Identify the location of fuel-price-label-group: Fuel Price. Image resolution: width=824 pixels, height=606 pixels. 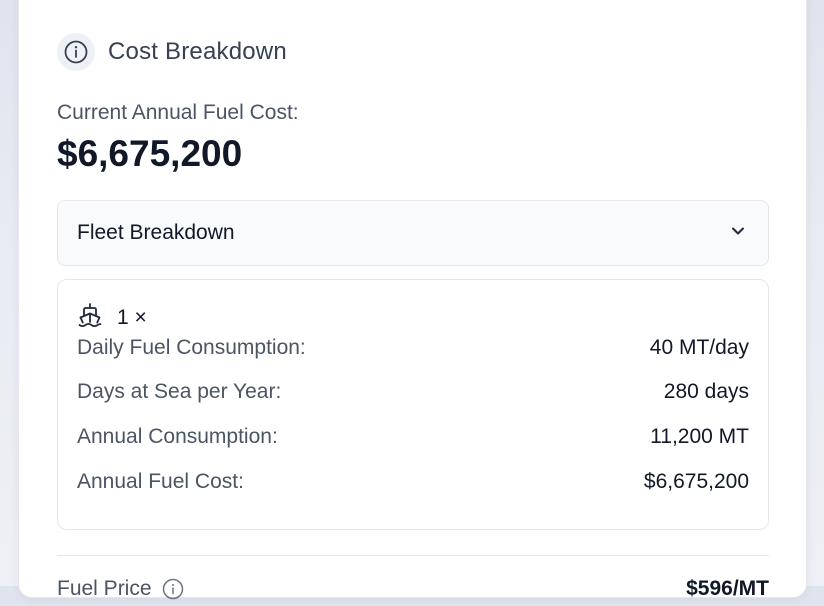
(120, 589).